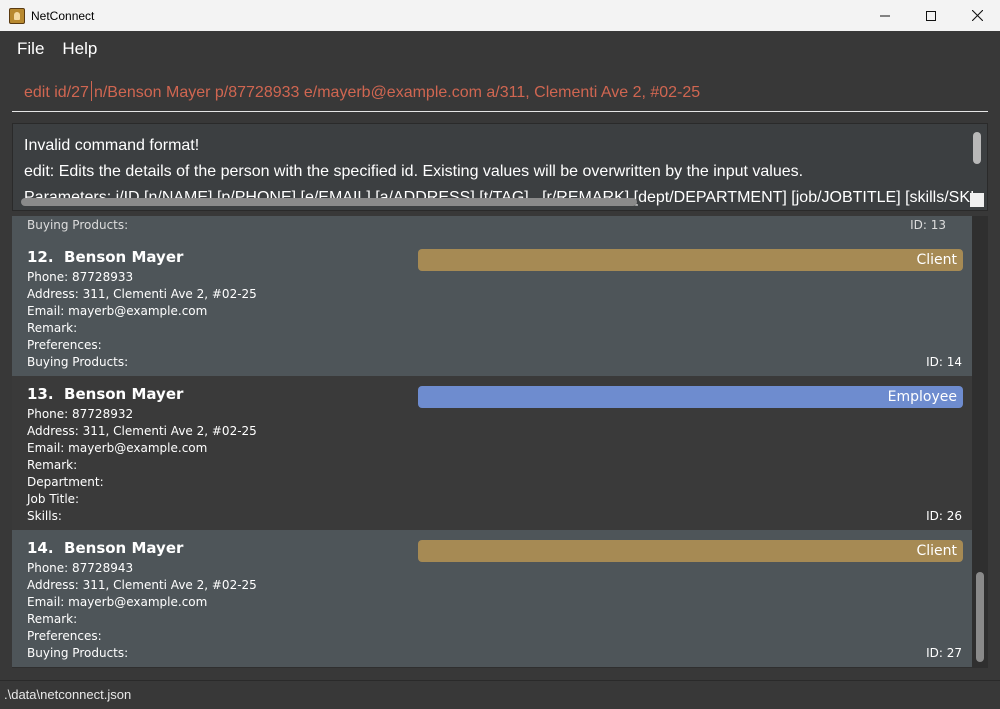 Image resolution: width=1000 pixels, height=709 pixels. What do you see at coordinates (53, 499) in the screenshot?
I see `job-title-field: Job Title:` at bounding box center [53, 499].